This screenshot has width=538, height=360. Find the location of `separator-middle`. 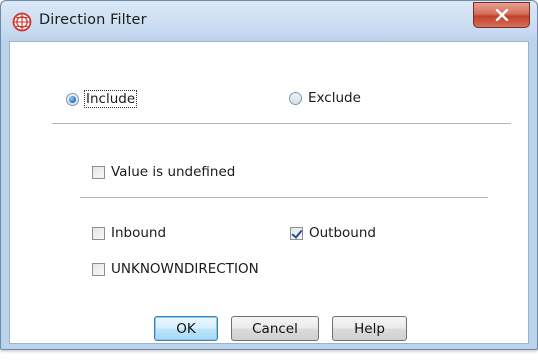

separator-middle is located at coordinates (284, 198).